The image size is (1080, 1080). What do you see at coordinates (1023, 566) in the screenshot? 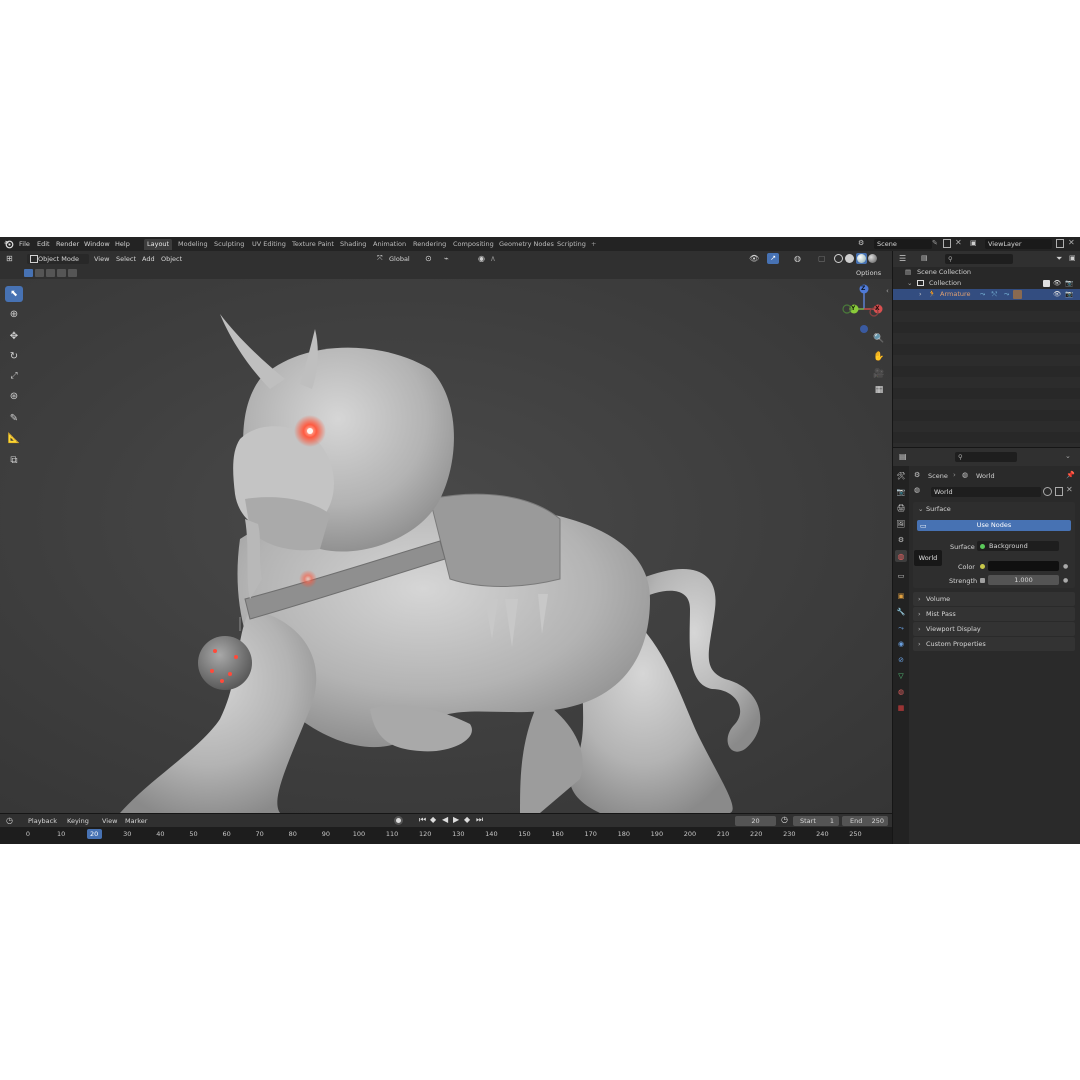
I see `color-swatch` at bounding box center [1023, 566].